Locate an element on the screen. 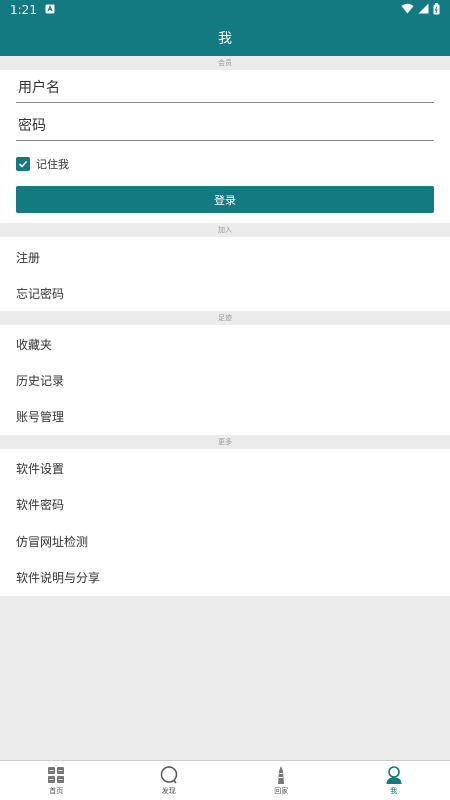 Image resolution: width=450 pixels, height=800 pixels. username-input is located at coordinates (225, 88).